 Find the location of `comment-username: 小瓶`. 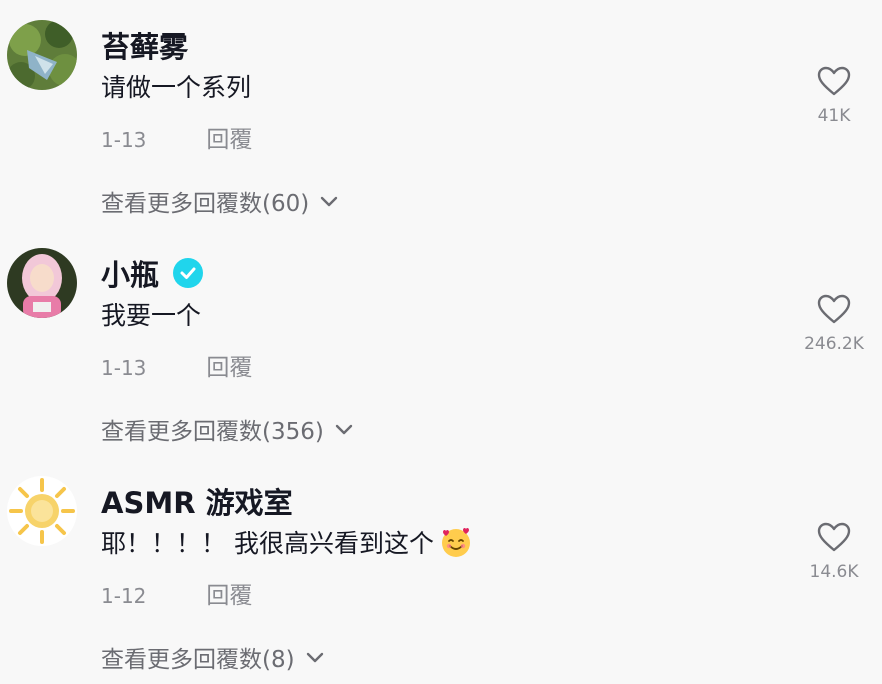

comment-username: 小瓶 is located at coordinates (152, 273).